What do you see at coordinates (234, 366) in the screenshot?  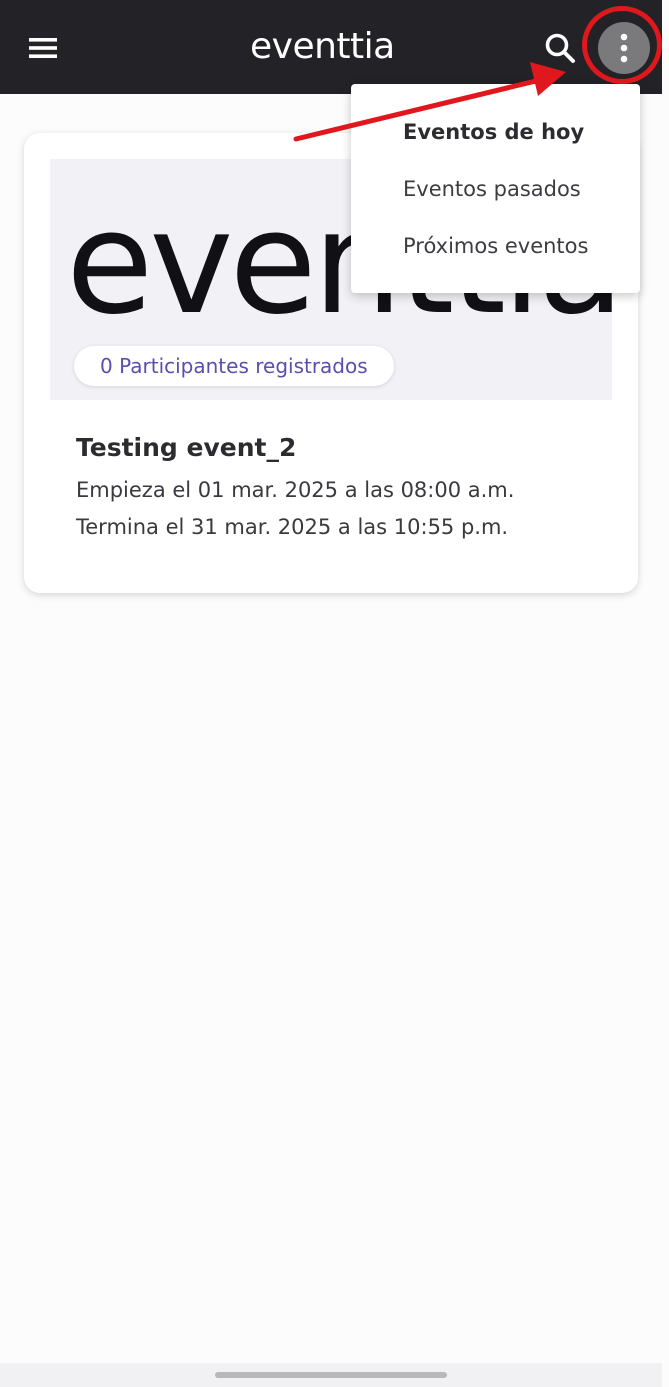 I see `participants-badge: 0 Participantes registrados` at bounding box center [234, 366].